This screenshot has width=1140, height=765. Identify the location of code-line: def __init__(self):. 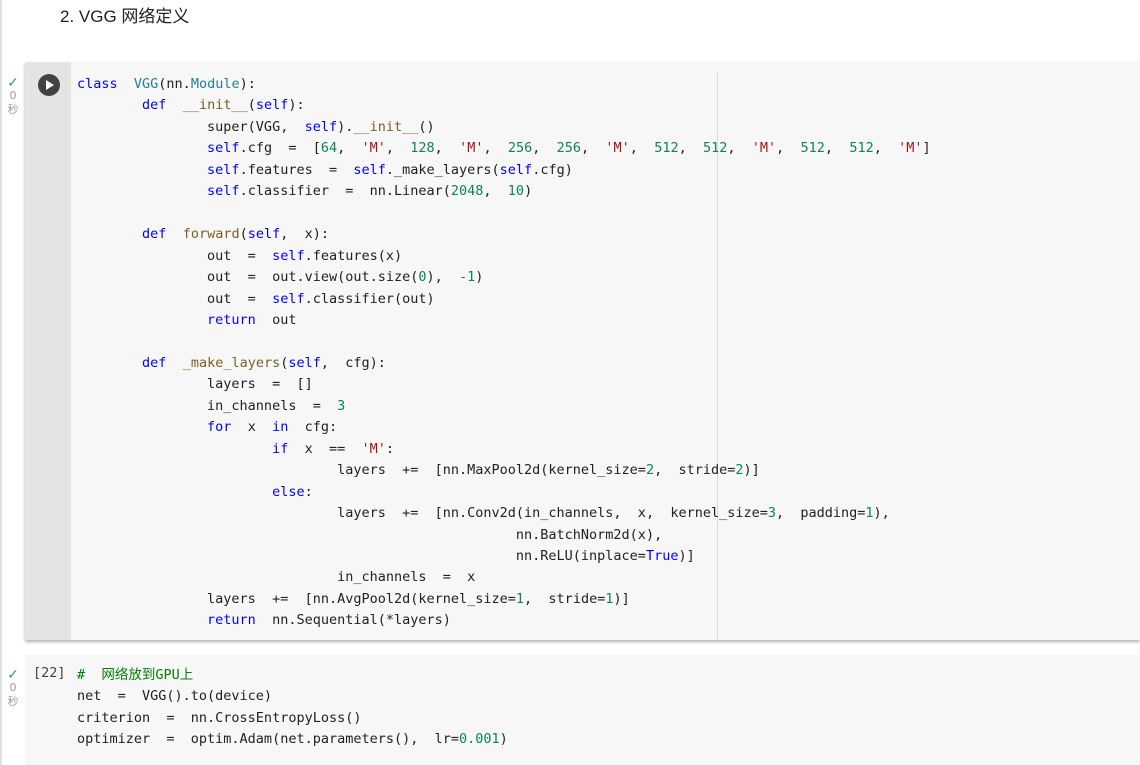
(504, 105).